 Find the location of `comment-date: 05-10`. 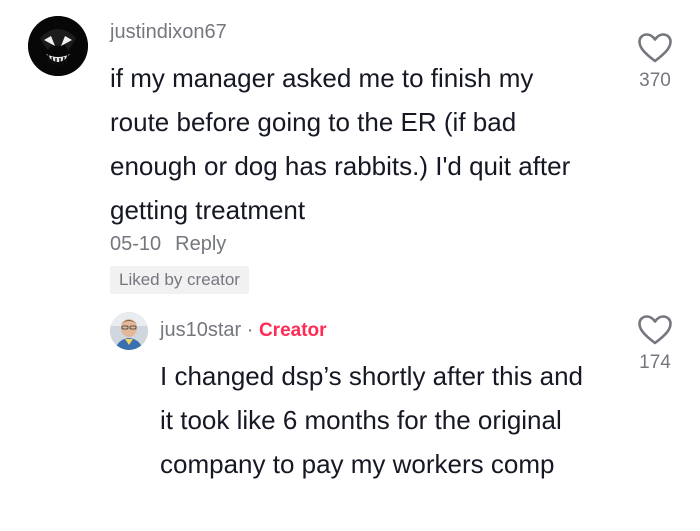

comment-date: 05-10 is located at coordinates (136, 244).